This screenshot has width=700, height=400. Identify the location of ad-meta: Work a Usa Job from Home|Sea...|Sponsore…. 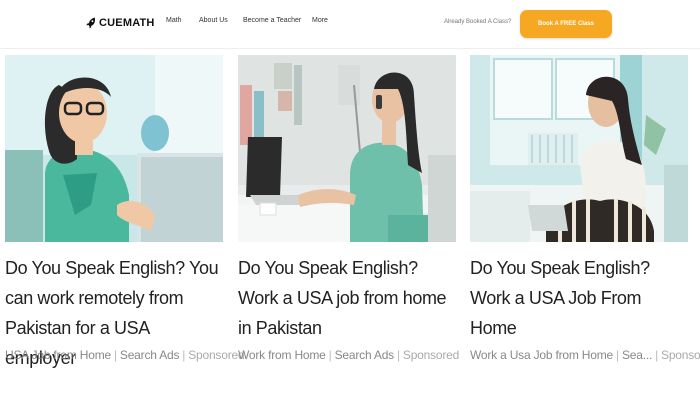
(585, 355).